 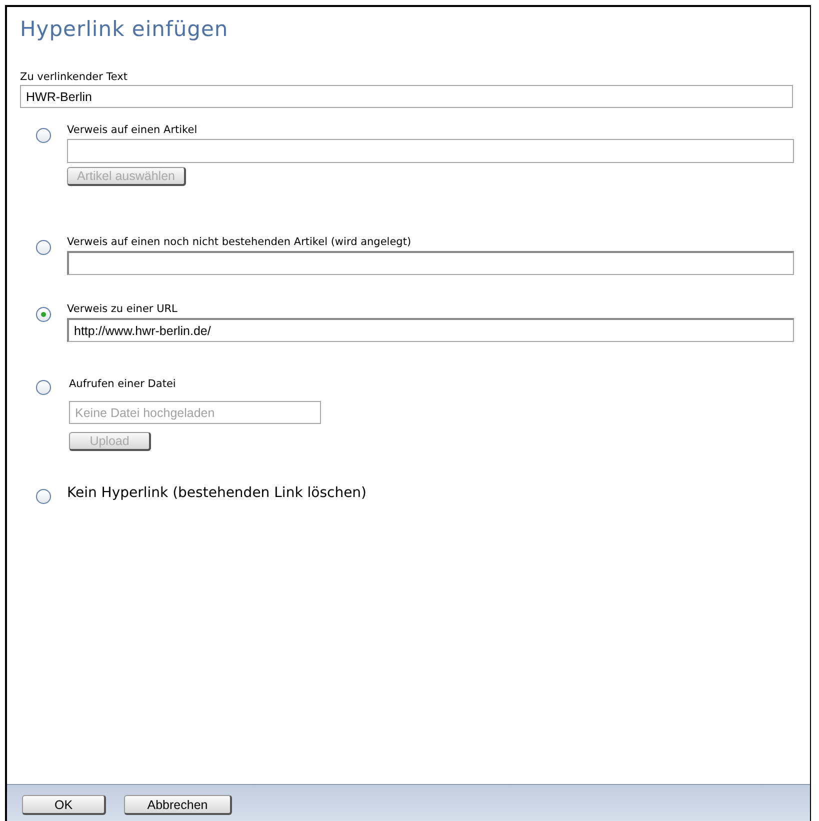 What do you see at coordinates (74, 77) in the screenshot?
I see `field-label: Zu verlinkender Text` at bounding box center [74, 77].